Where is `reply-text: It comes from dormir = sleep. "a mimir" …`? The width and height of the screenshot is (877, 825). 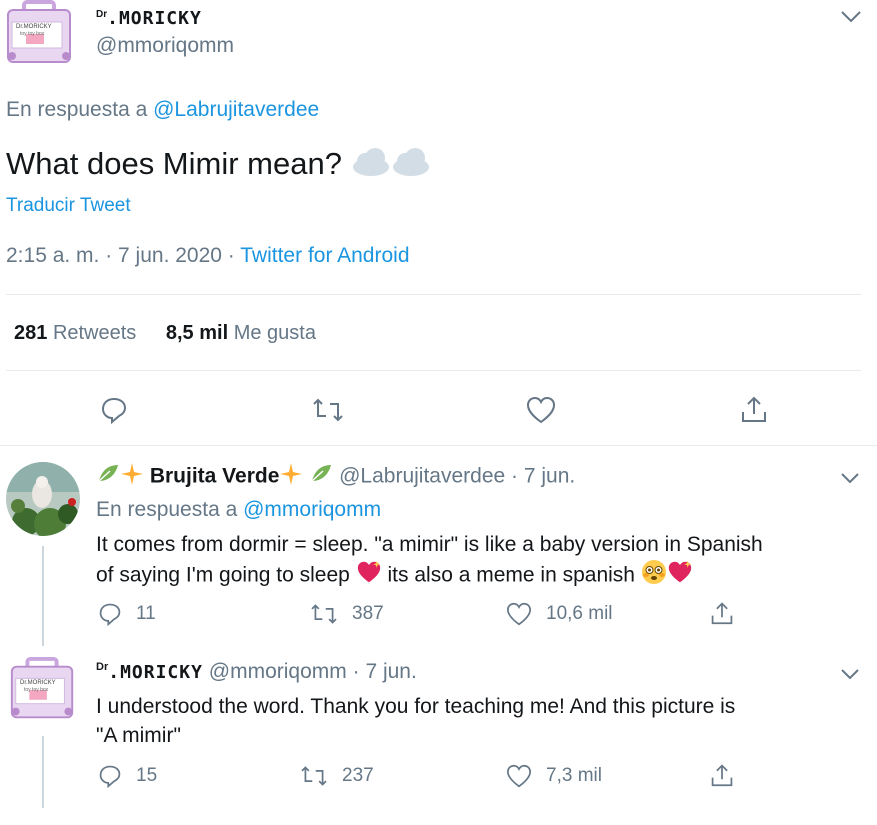 reply-text: It comes from dormir = sleep. "a mimir" … is located at coordinates (429, 561).